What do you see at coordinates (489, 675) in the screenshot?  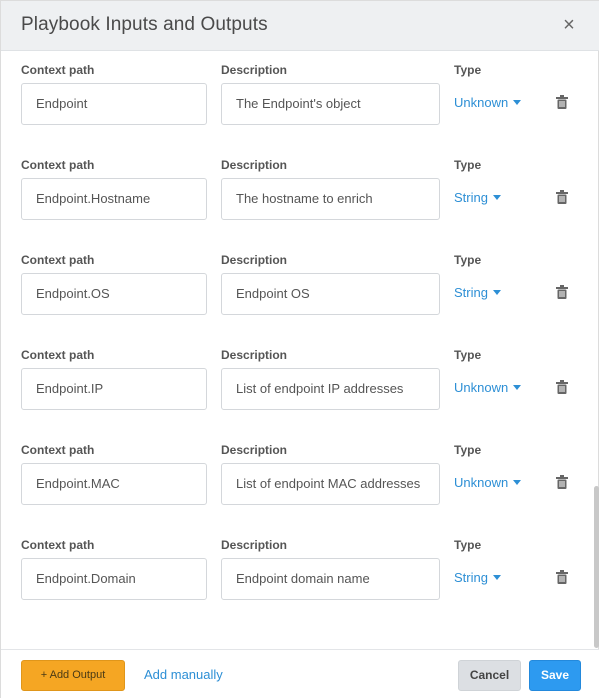 I see `cancel-button: Cancel` at bounding box center [489, 675].